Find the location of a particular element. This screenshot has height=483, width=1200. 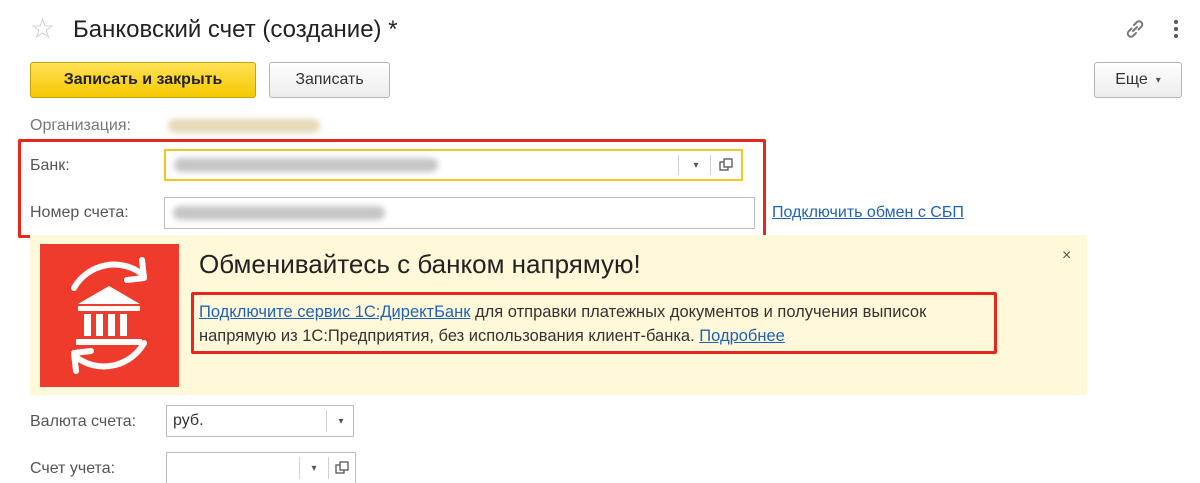

bank-exchange-icon is located at coordinates (109, 315).